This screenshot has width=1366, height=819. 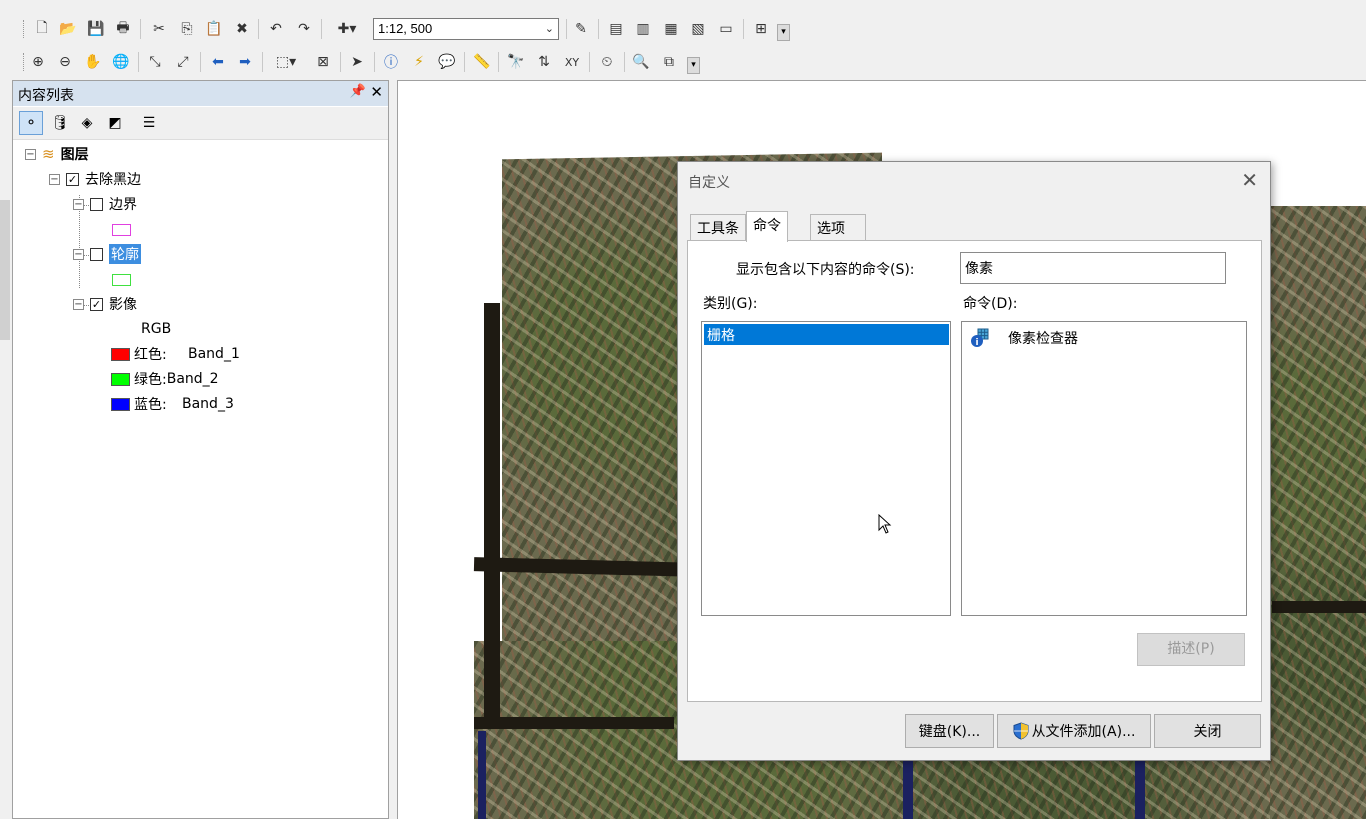 What do you see at coordinates (616, 29) in the screenshot?
I see `table-of-contents-icon: ▤` at bounding box center [616, 29].